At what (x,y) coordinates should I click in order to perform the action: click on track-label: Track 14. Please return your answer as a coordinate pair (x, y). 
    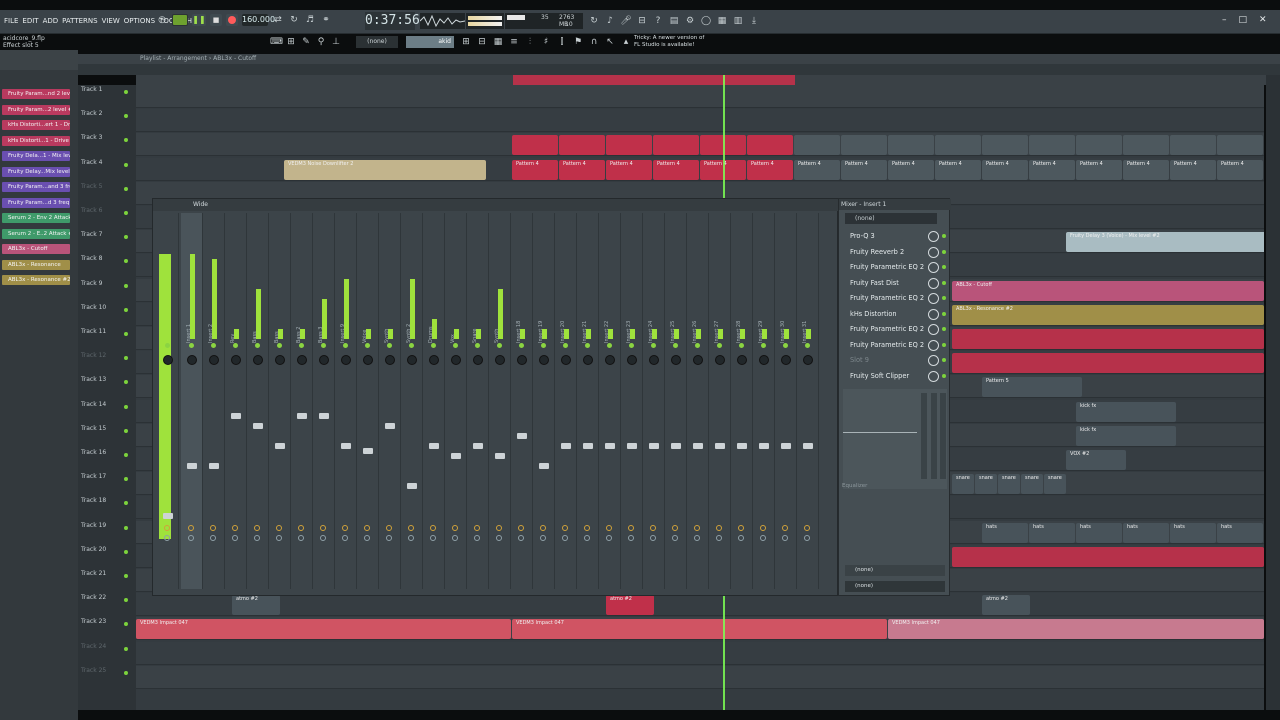
    Looking at the image, I should click on (93, 404).